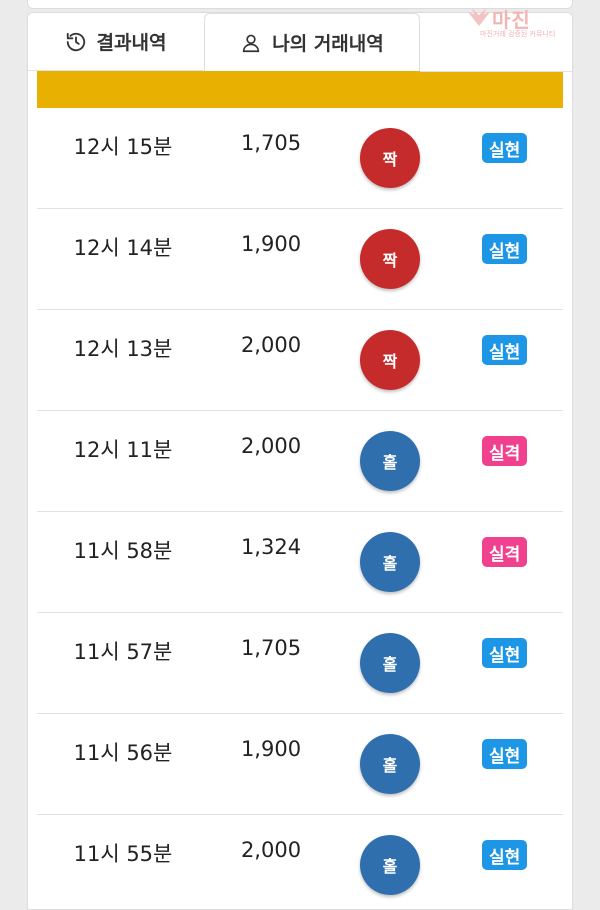  I want to click on tab-my-trades: 나의 거래내역, so click(312, 42).